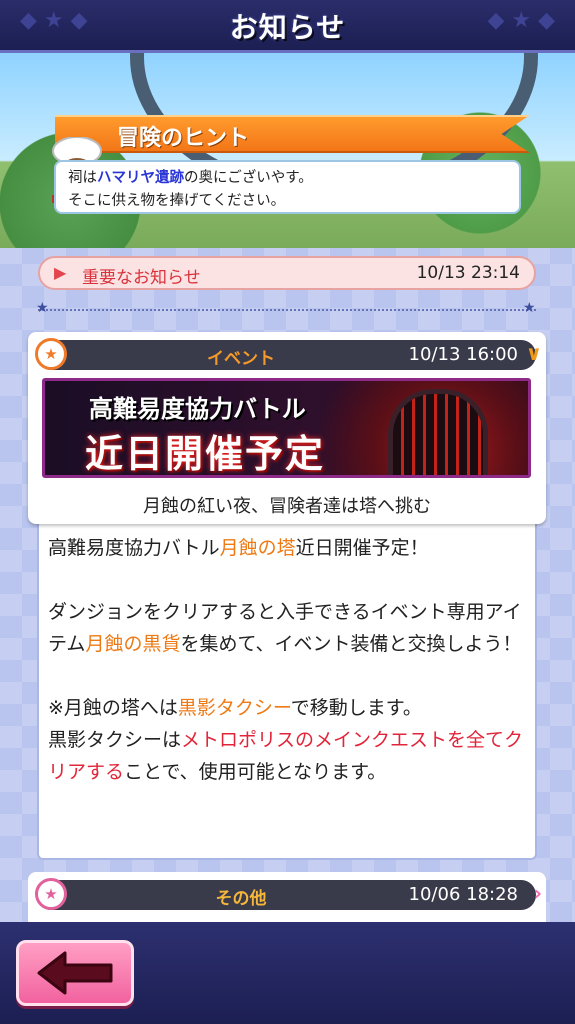  Describe the element at coordinates (197, 409) in the screenshot. I see `banner-line-1: 高難易度協力バトル` at that location.